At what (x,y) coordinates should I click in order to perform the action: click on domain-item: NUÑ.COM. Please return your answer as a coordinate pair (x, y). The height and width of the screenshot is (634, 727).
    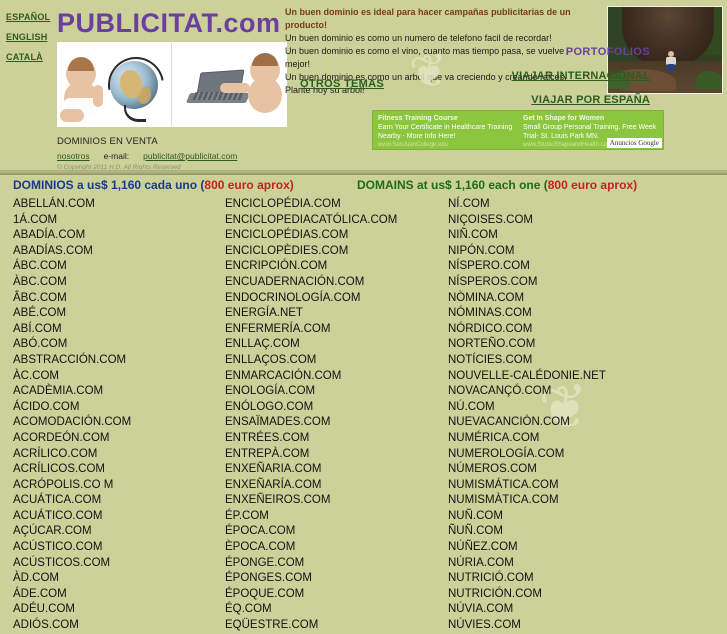
    Looking at the image, I should click on (475, 515).